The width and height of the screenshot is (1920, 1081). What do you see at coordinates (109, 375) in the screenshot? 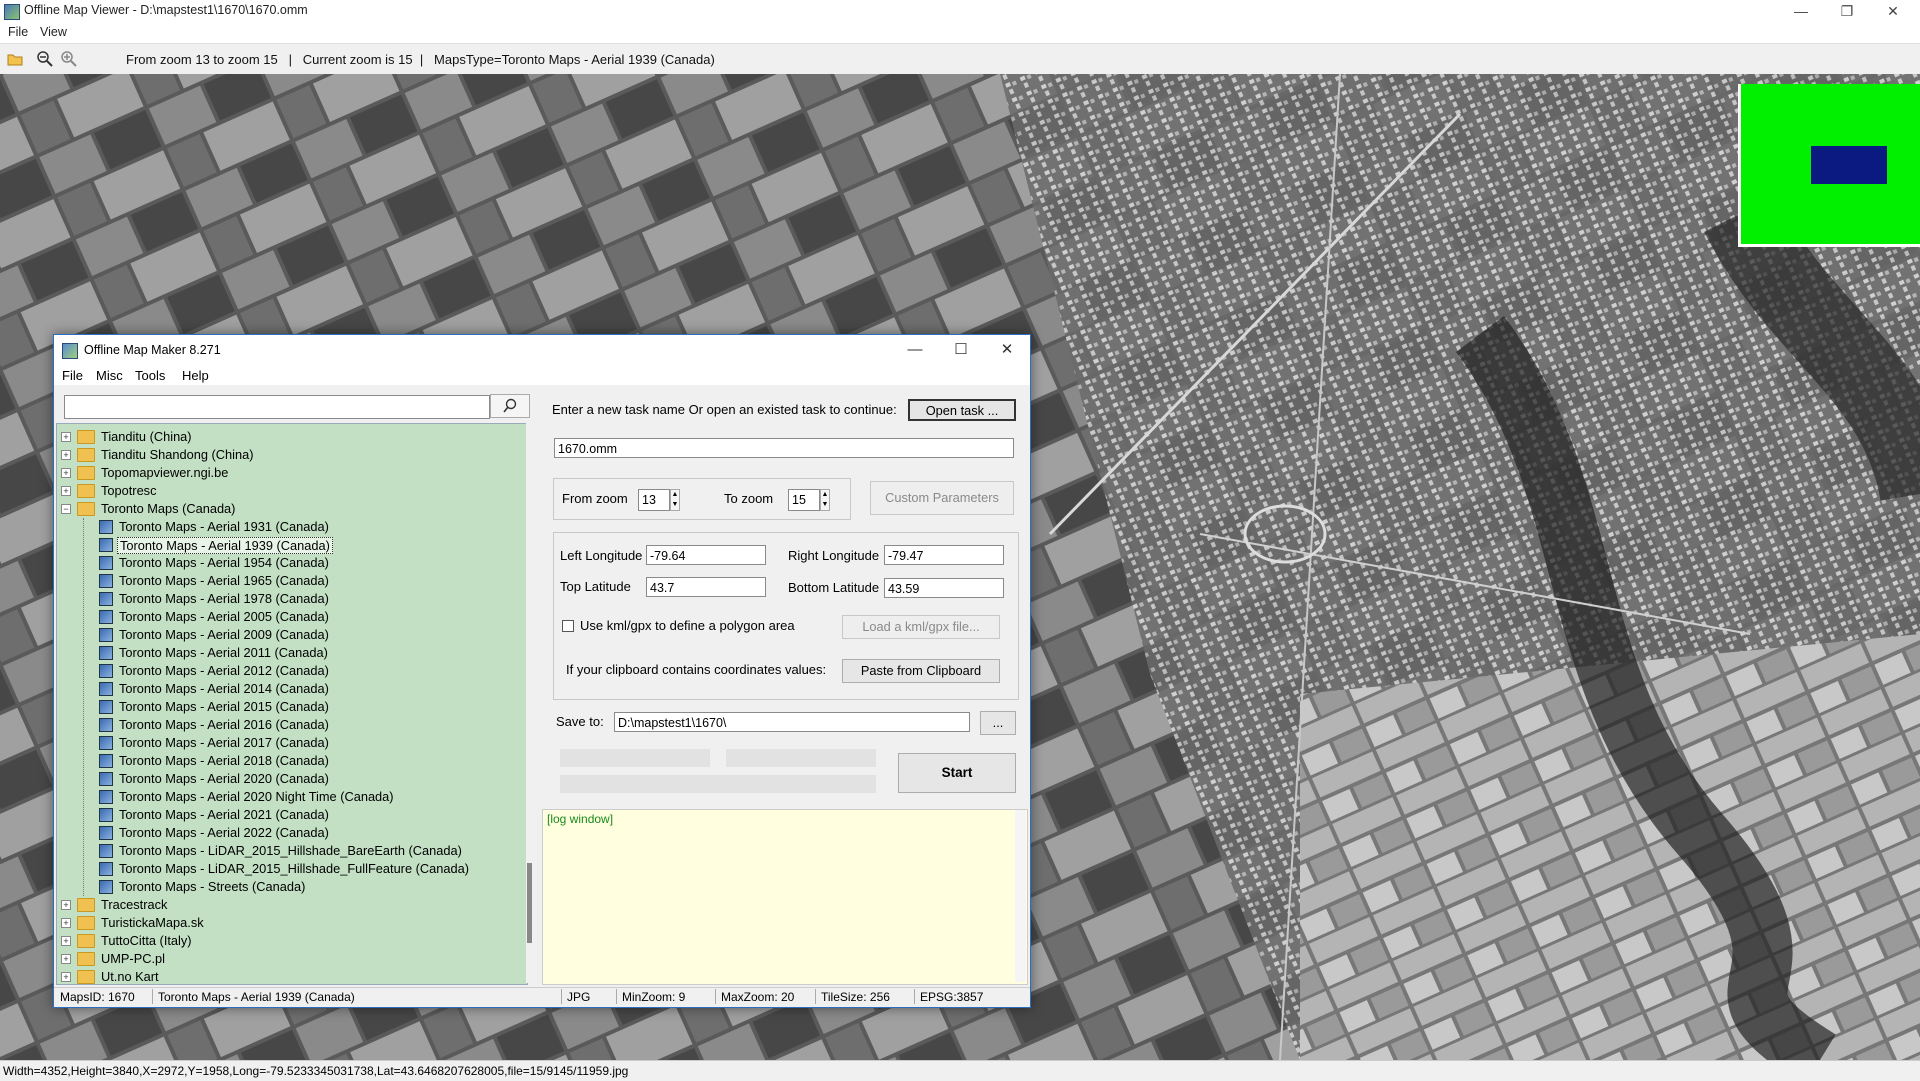
I see `dialog-menu-misc: Misc` at bounding box center [109, 375].